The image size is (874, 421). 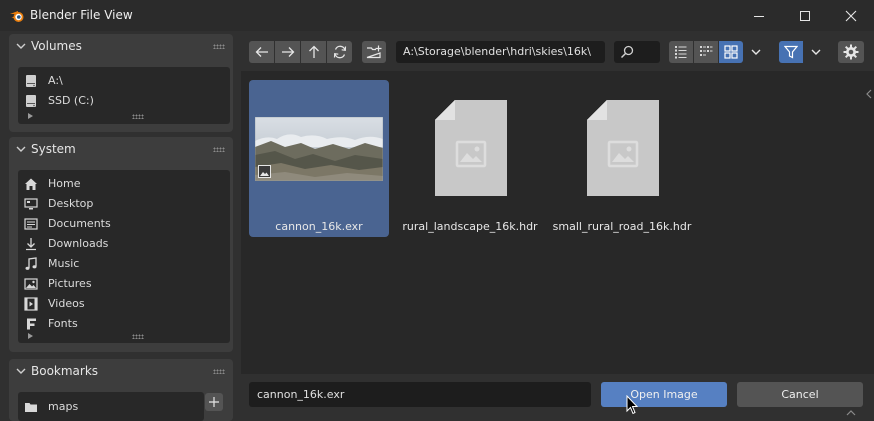 I want to click on file-name: cannon_16k.exr, so click(x=319, y=226).